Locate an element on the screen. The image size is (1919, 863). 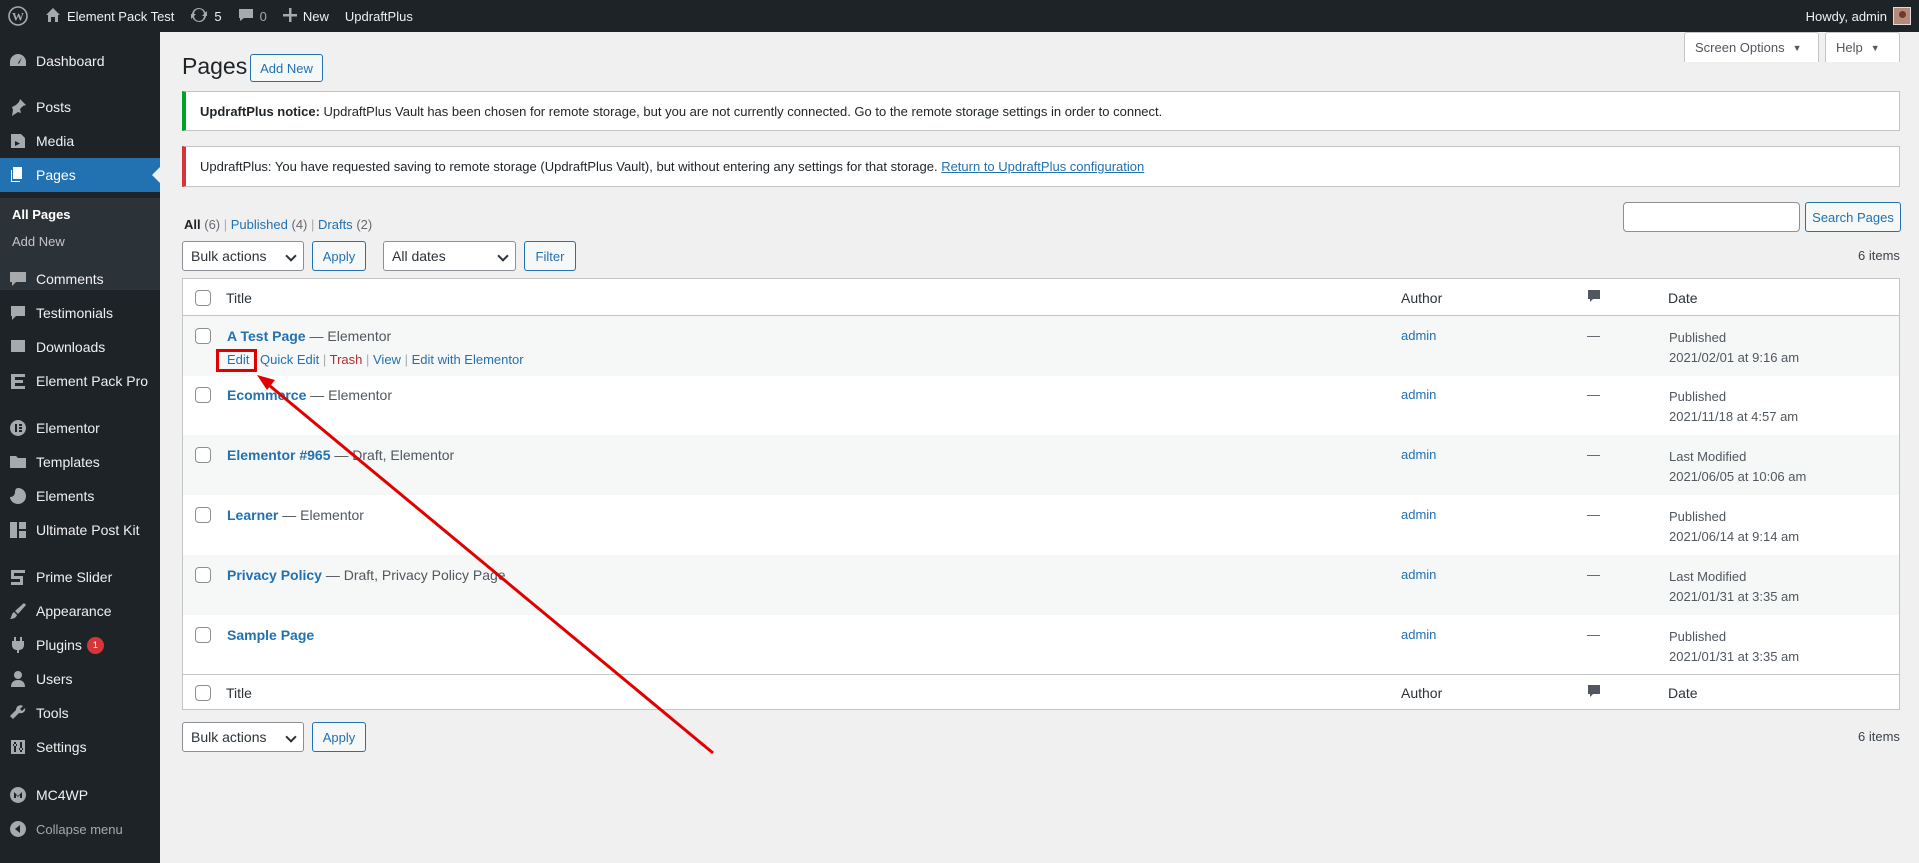
screen-options-label: Screen Options is located at coordinates (1740, 47).